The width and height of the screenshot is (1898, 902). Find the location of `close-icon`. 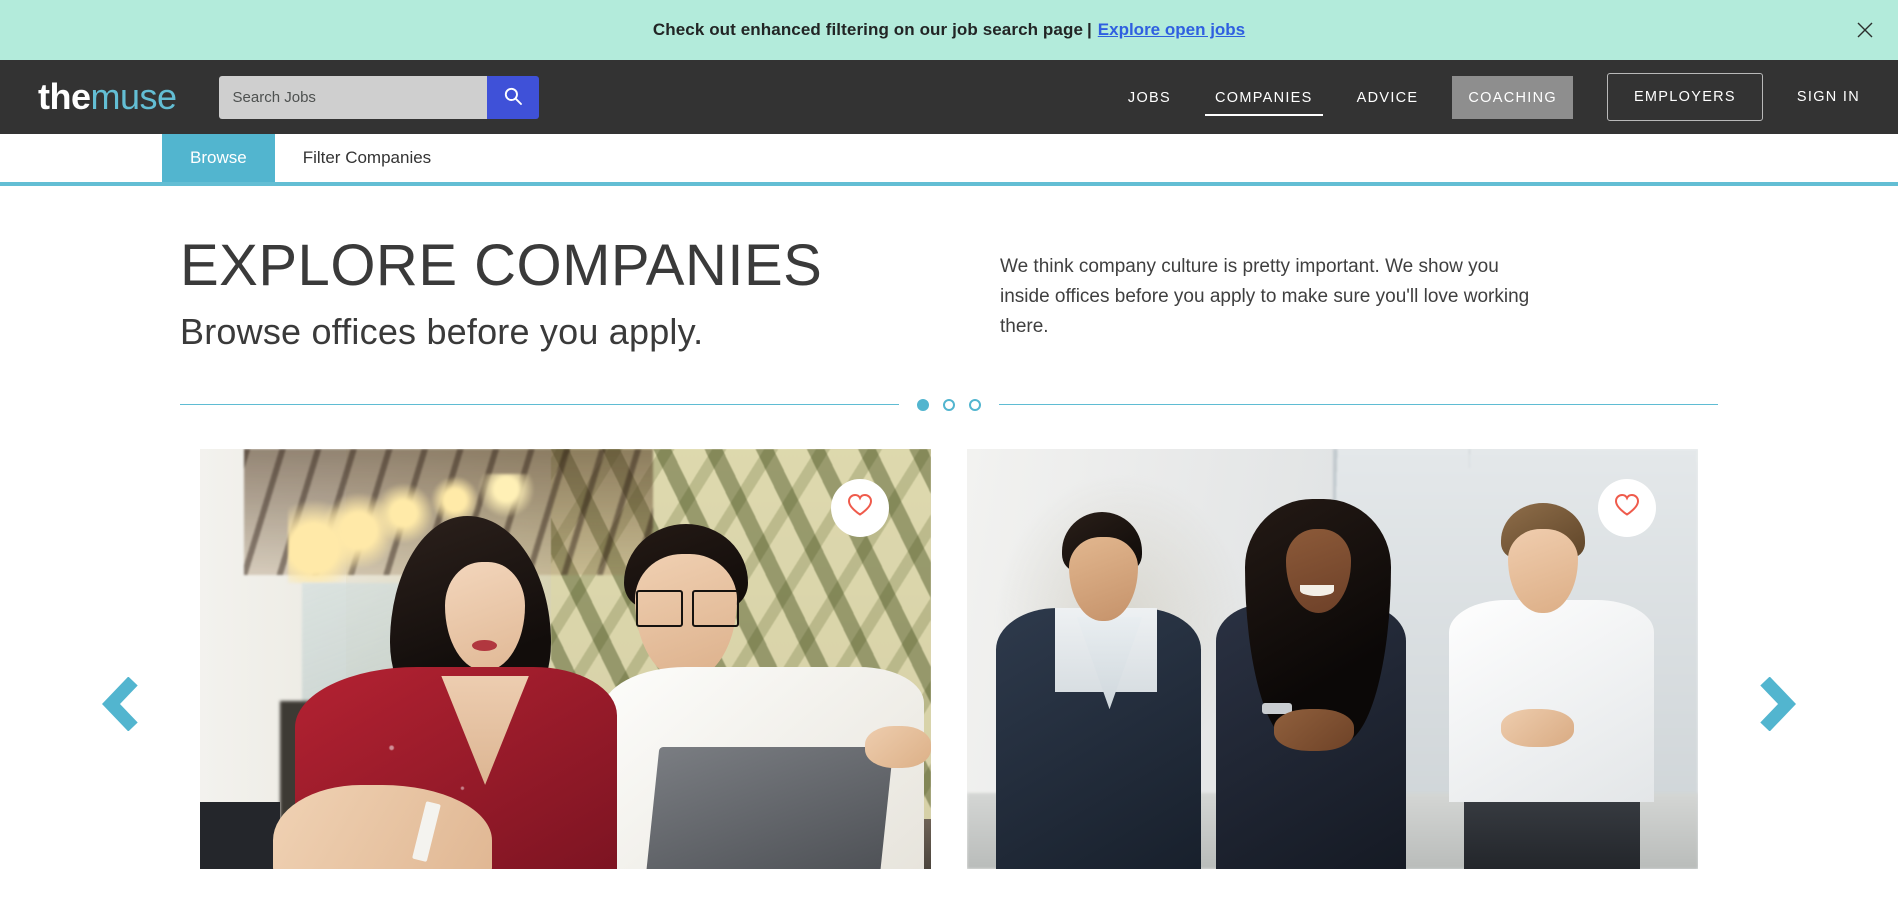

close-icon is located at coordinates (1865, 30).